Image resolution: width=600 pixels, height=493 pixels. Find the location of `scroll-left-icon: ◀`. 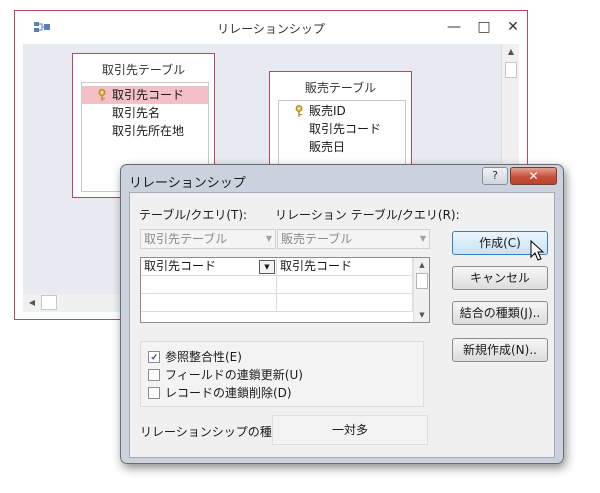

scroll-left-icon: ◀ is located at coordinates (32, 303).